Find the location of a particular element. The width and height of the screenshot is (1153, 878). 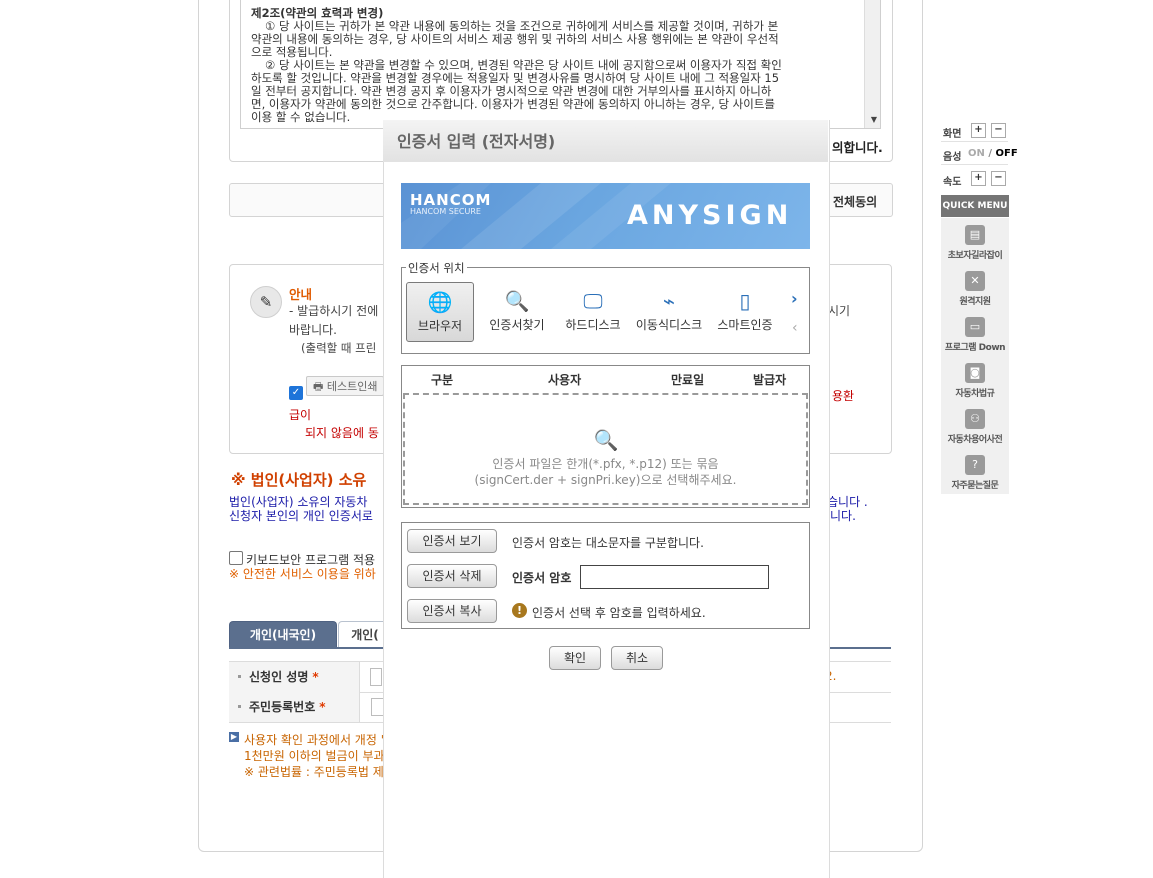

test-print-label: 테스트인쇄 is located at coordinates (352, 386).